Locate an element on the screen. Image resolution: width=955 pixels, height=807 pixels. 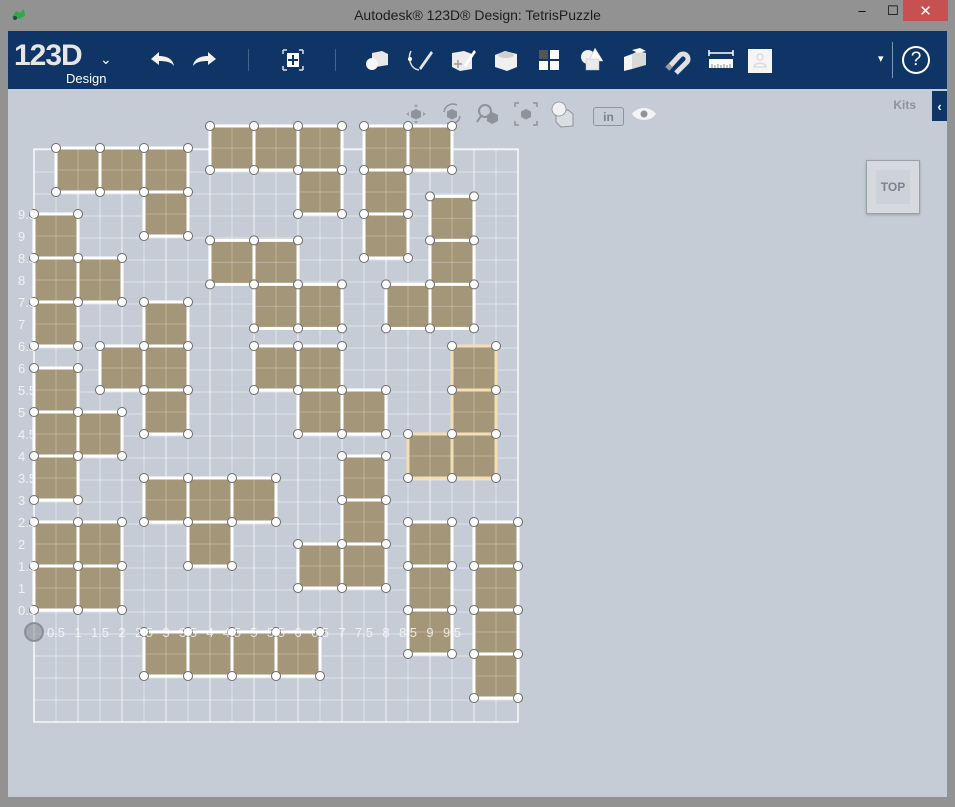
sketch-icon is located at coordinates (420, 60).